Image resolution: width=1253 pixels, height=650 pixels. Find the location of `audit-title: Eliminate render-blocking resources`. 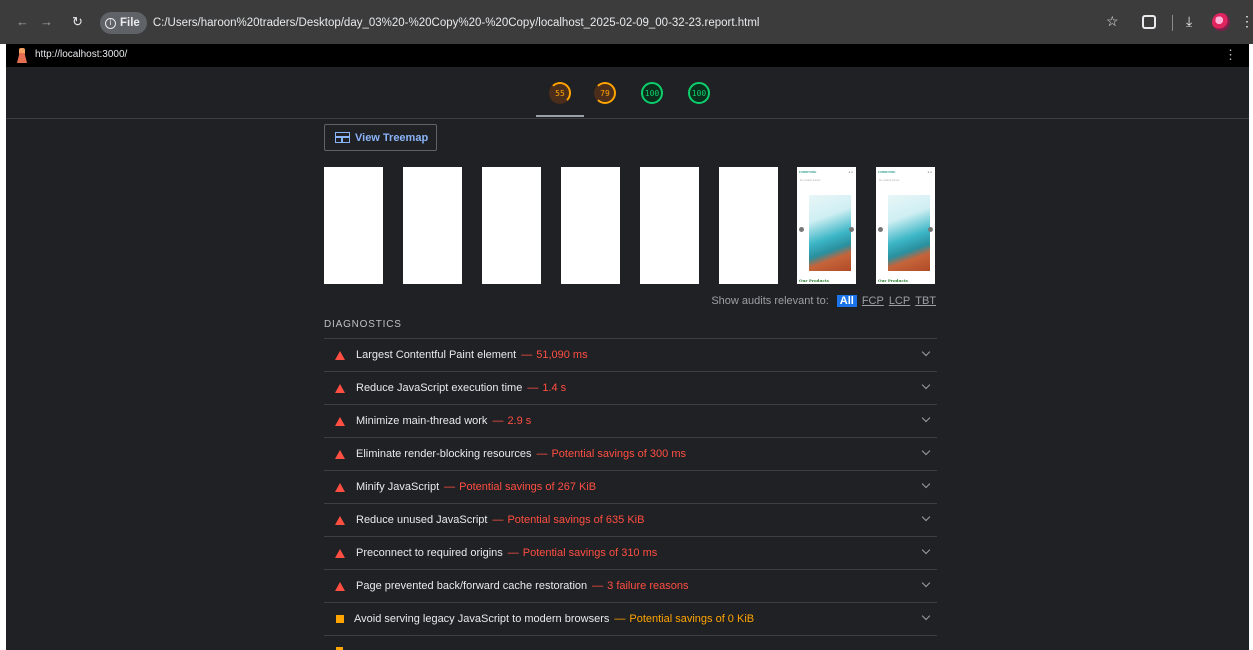

audit-title: Eliminate render-blocking resources is located at coordinates (444, 454).